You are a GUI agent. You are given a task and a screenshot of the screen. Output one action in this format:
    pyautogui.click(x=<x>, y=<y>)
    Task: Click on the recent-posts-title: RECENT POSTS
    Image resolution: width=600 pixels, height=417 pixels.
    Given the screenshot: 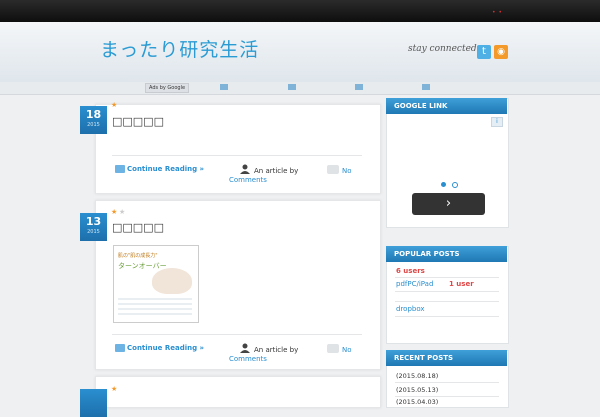 What is the action you would take?
    pyautogui.click(x=446, y=358)
    